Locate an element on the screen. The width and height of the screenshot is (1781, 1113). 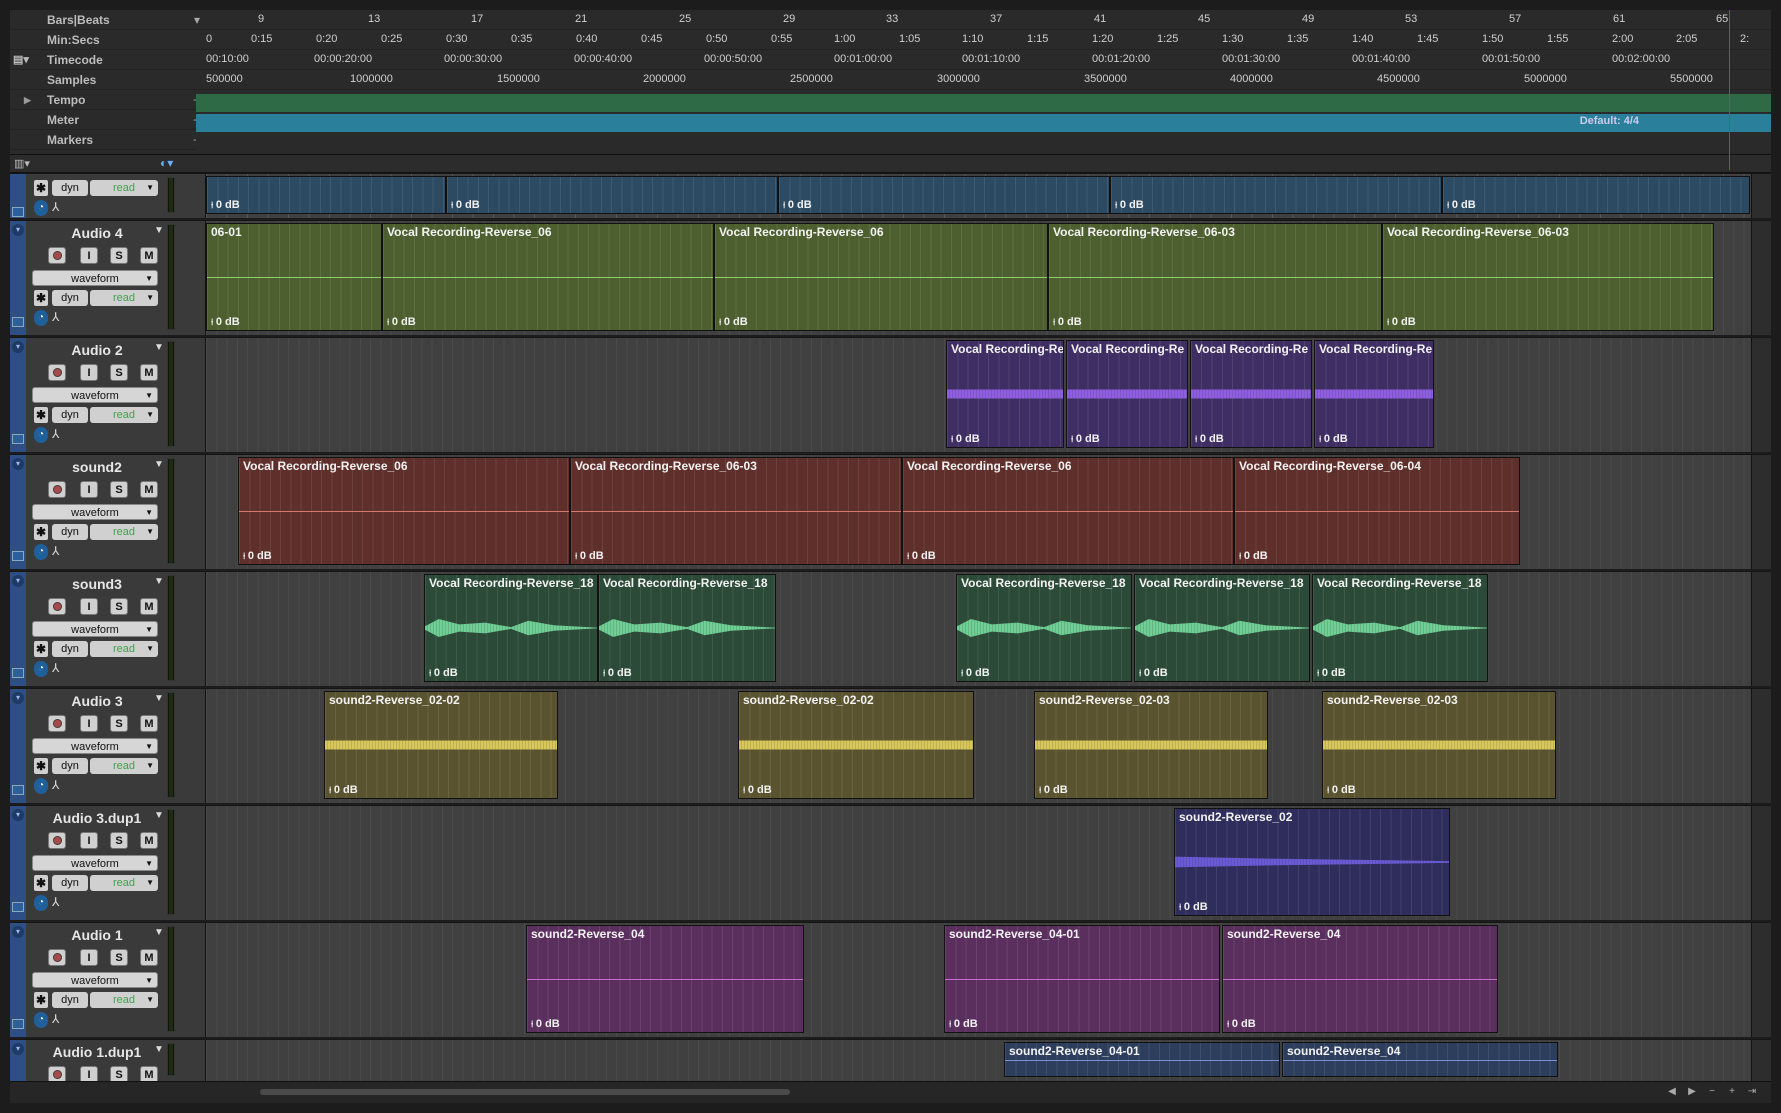
ruler-menu-icon: ▾ is located at coordinates (197, 20).